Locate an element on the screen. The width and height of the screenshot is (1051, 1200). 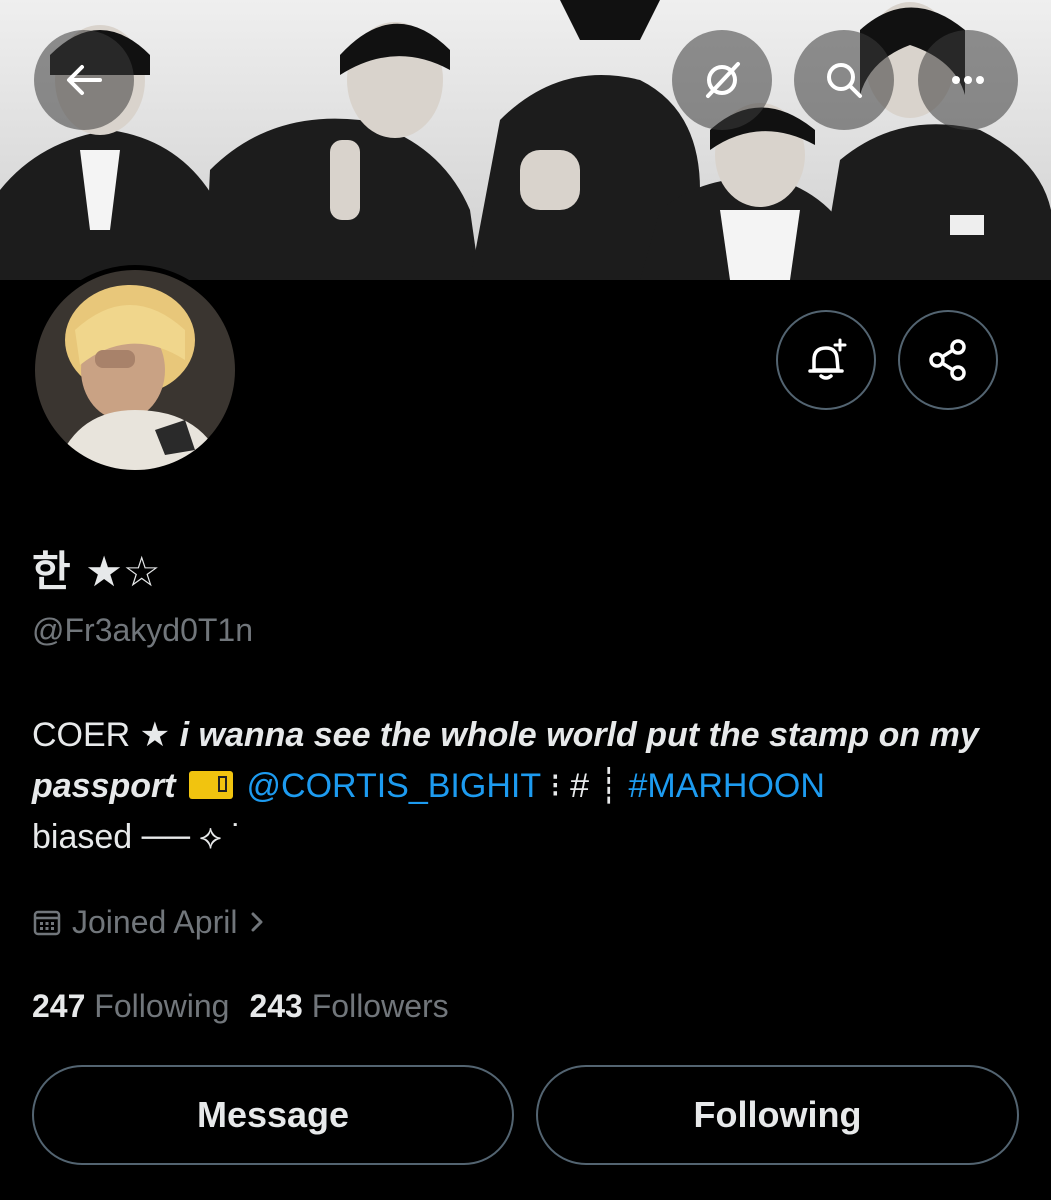
avatar-image is located at coordinates (135, 370).